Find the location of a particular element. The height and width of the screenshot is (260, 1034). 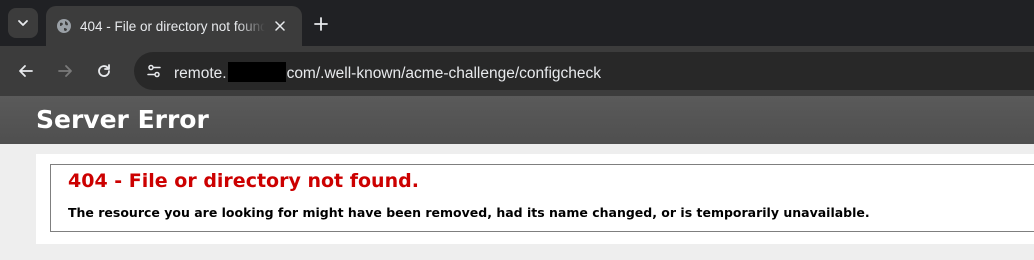

globe-icon is located at coordinates (64, 26).